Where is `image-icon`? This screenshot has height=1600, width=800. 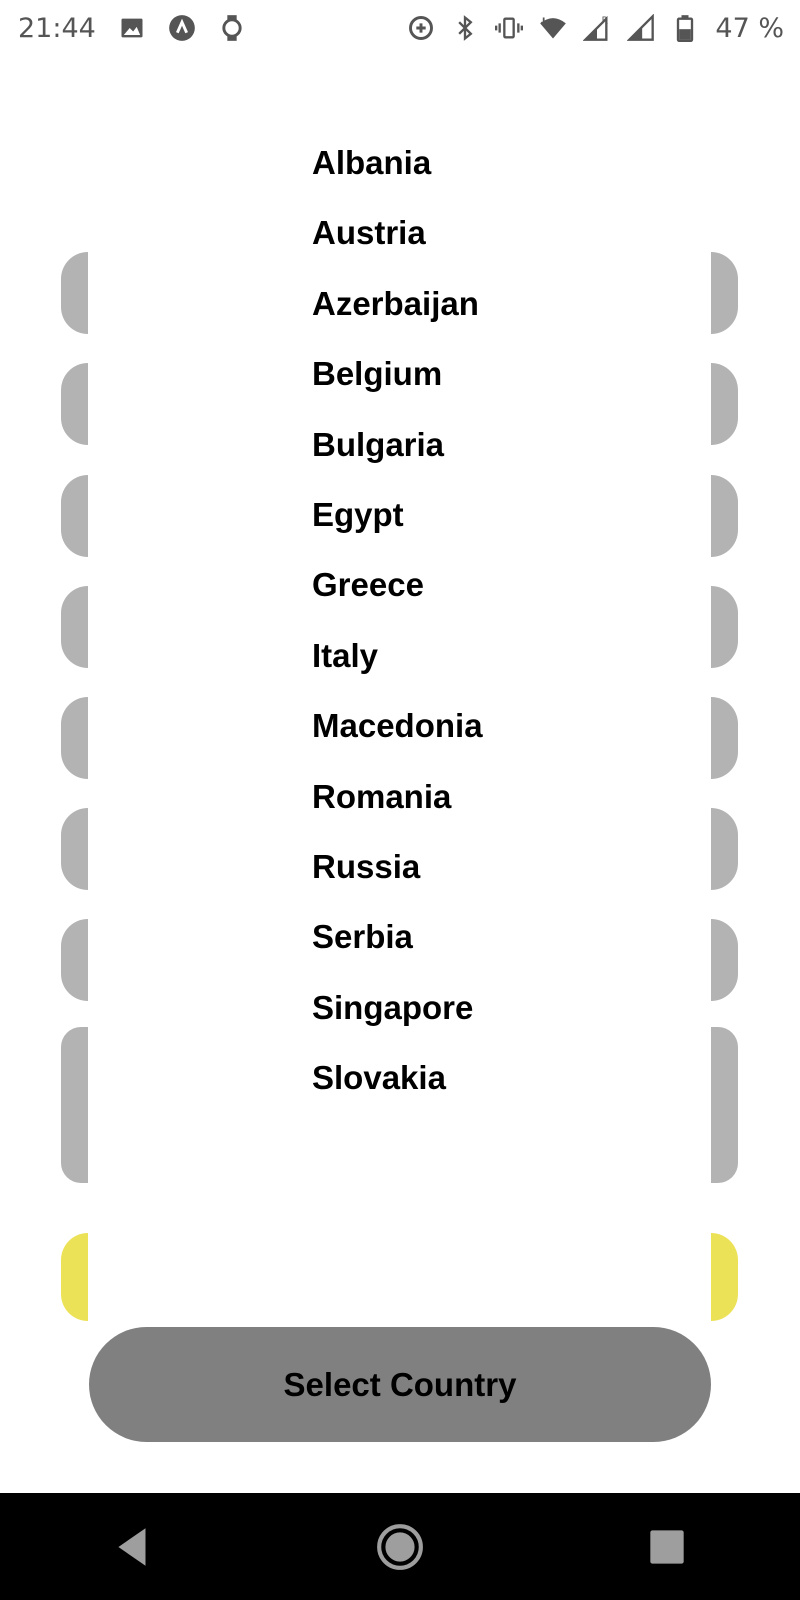
image-icon is located at coordinates (132, 28).